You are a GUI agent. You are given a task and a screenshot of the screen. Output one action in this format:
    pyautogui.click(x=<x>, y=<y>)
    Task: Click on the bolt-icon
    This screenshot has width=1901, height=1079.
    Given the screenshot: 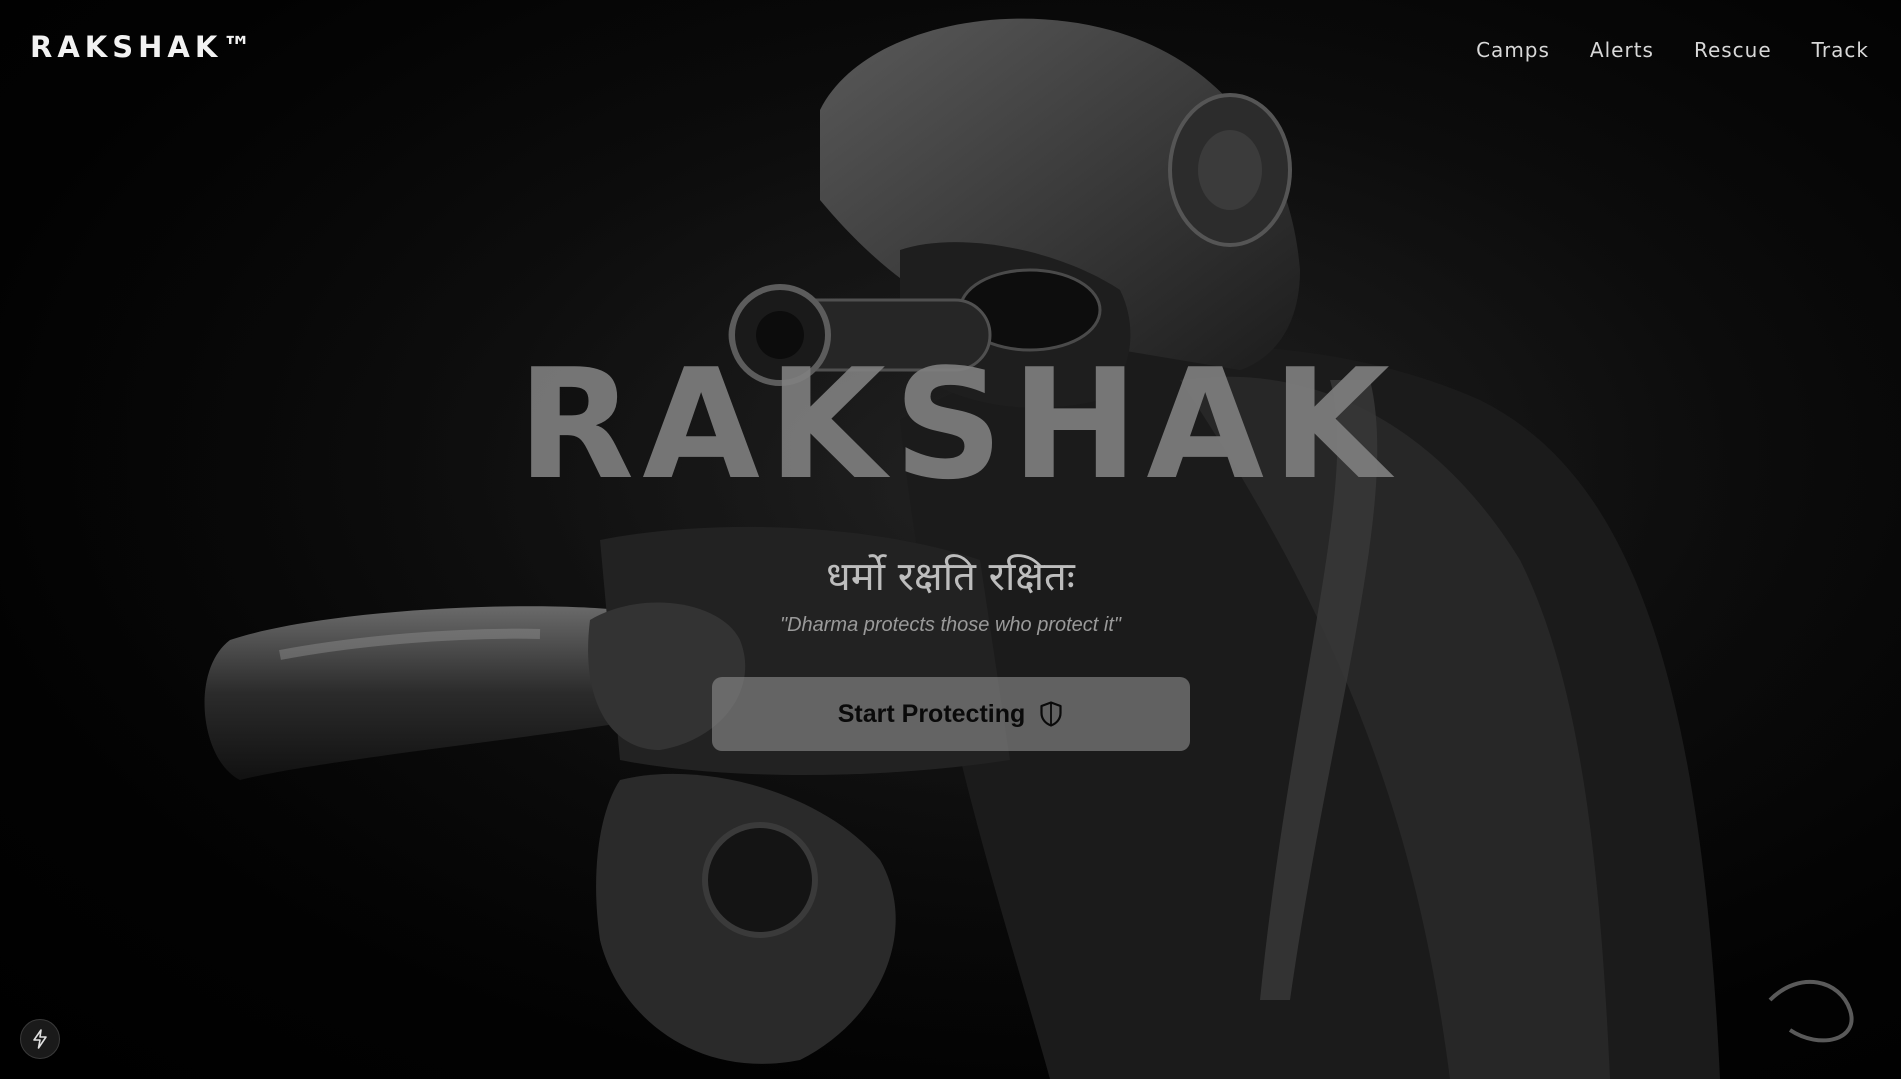 What is the action you would take?
    pyautogui.click(x=40, y=1039)
    